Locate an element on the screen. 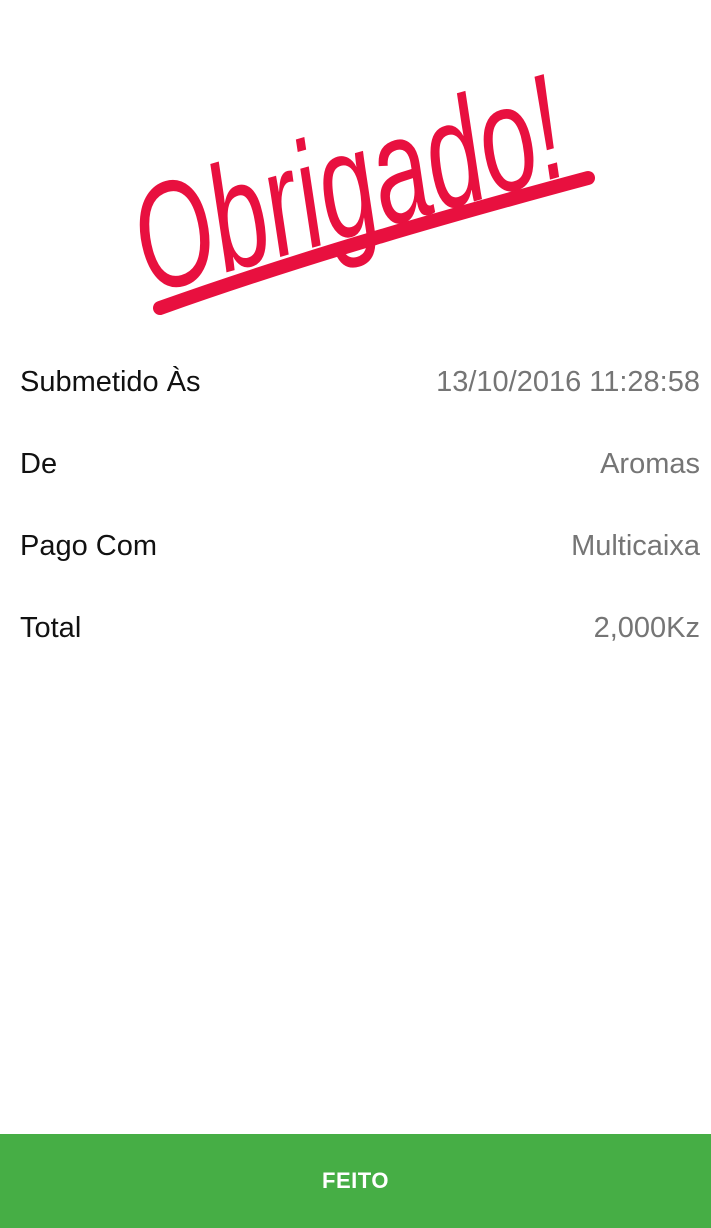 The image size is (711, 1228). total-value: 2,000Kz is located at coordinates (646, 627).